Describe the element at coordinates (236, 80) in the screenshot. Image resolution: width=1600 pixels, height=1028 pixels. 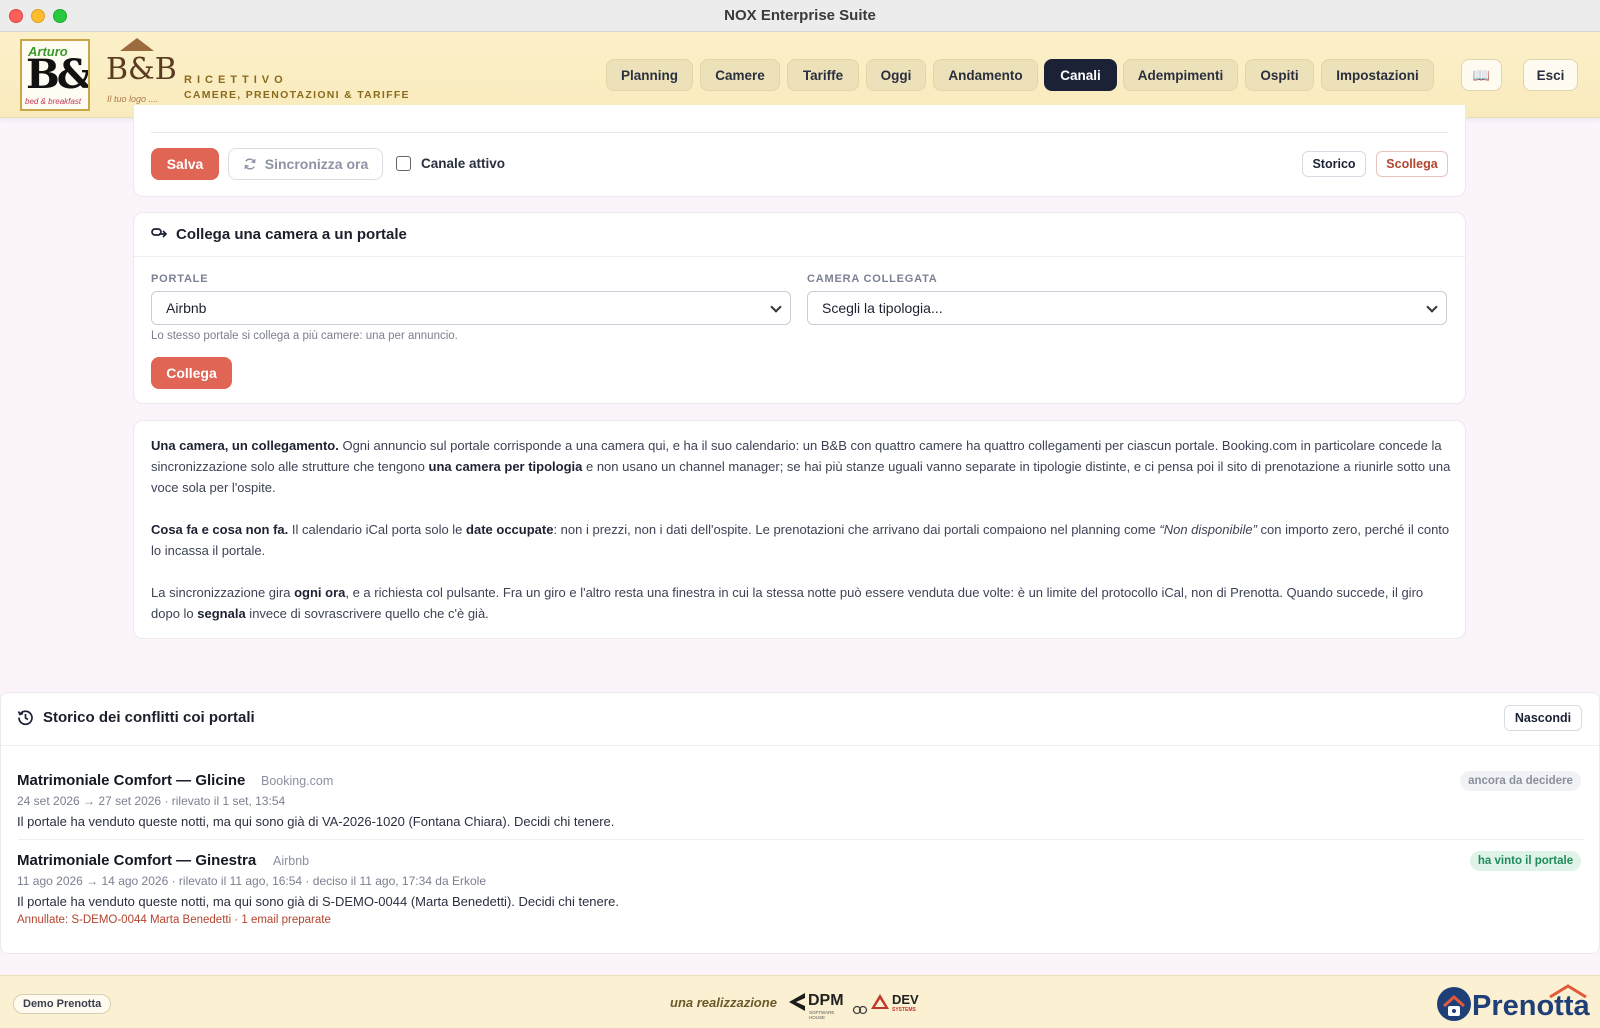
I see `brand-module-name: RICETTIVO` at that location.